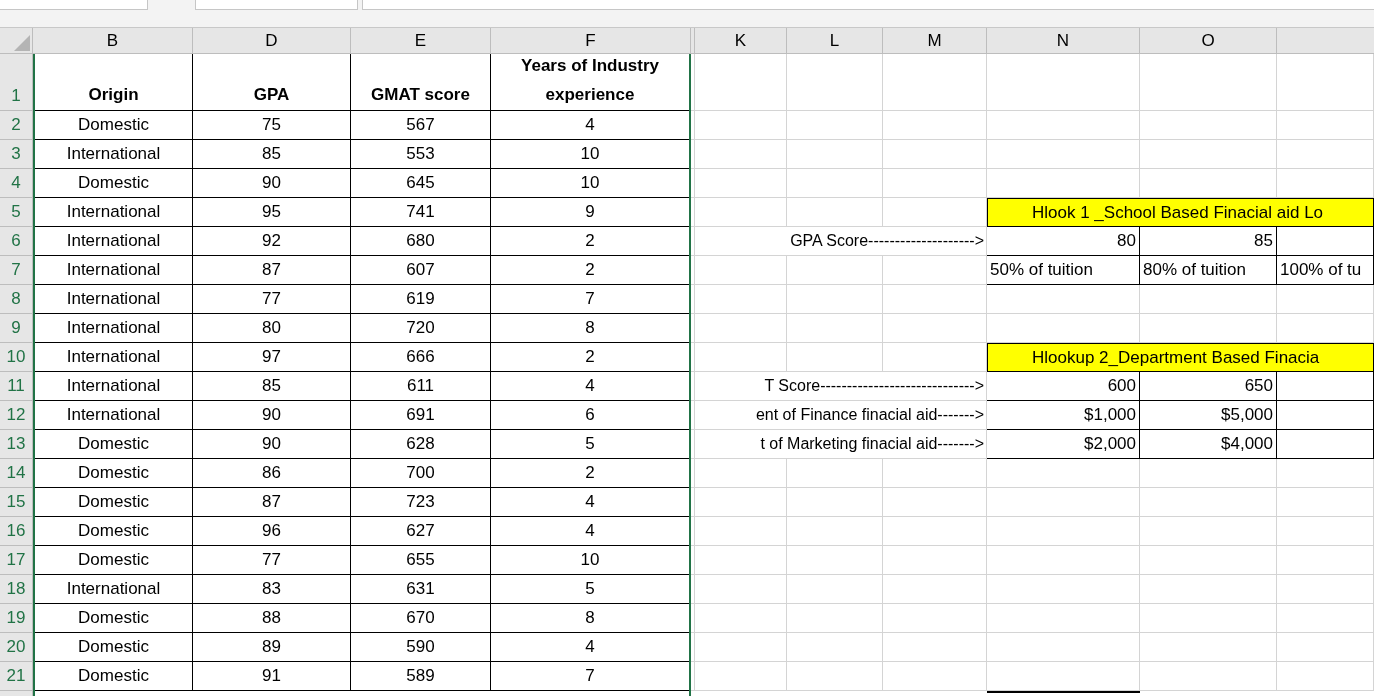 The width and height of the screenshot is (1374, 696). I want to click on table-cell-text: 691, so click(420, 415).